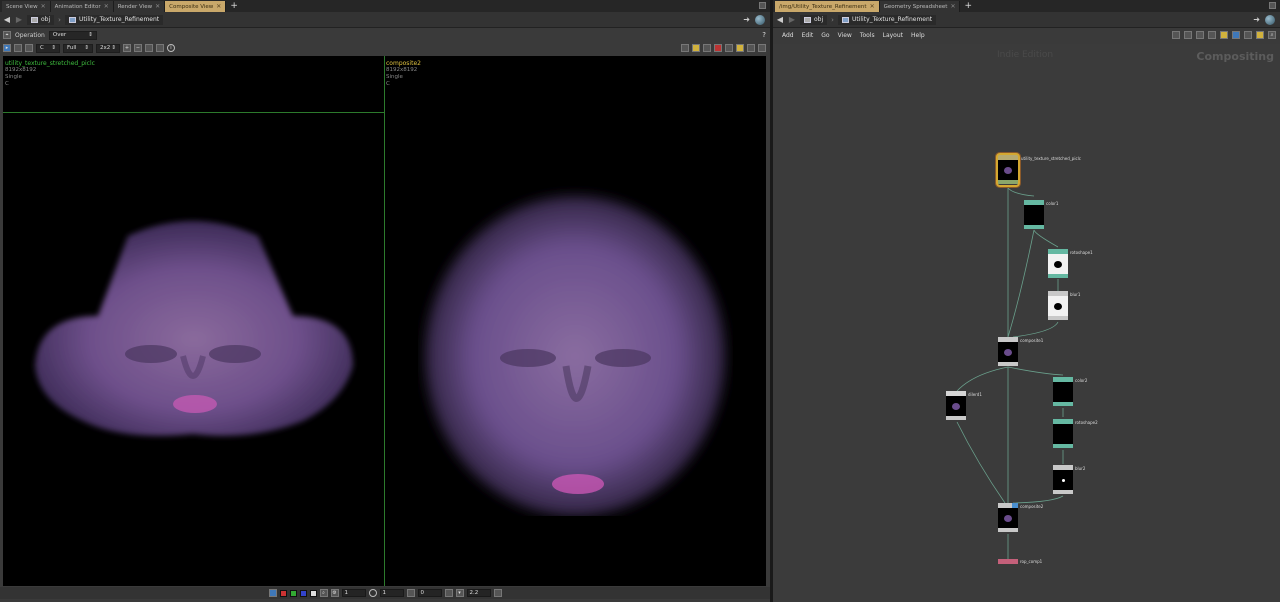  Describe the element at coordinates (171, 48) in the screenshot. I see `info-icon: i` at that location.